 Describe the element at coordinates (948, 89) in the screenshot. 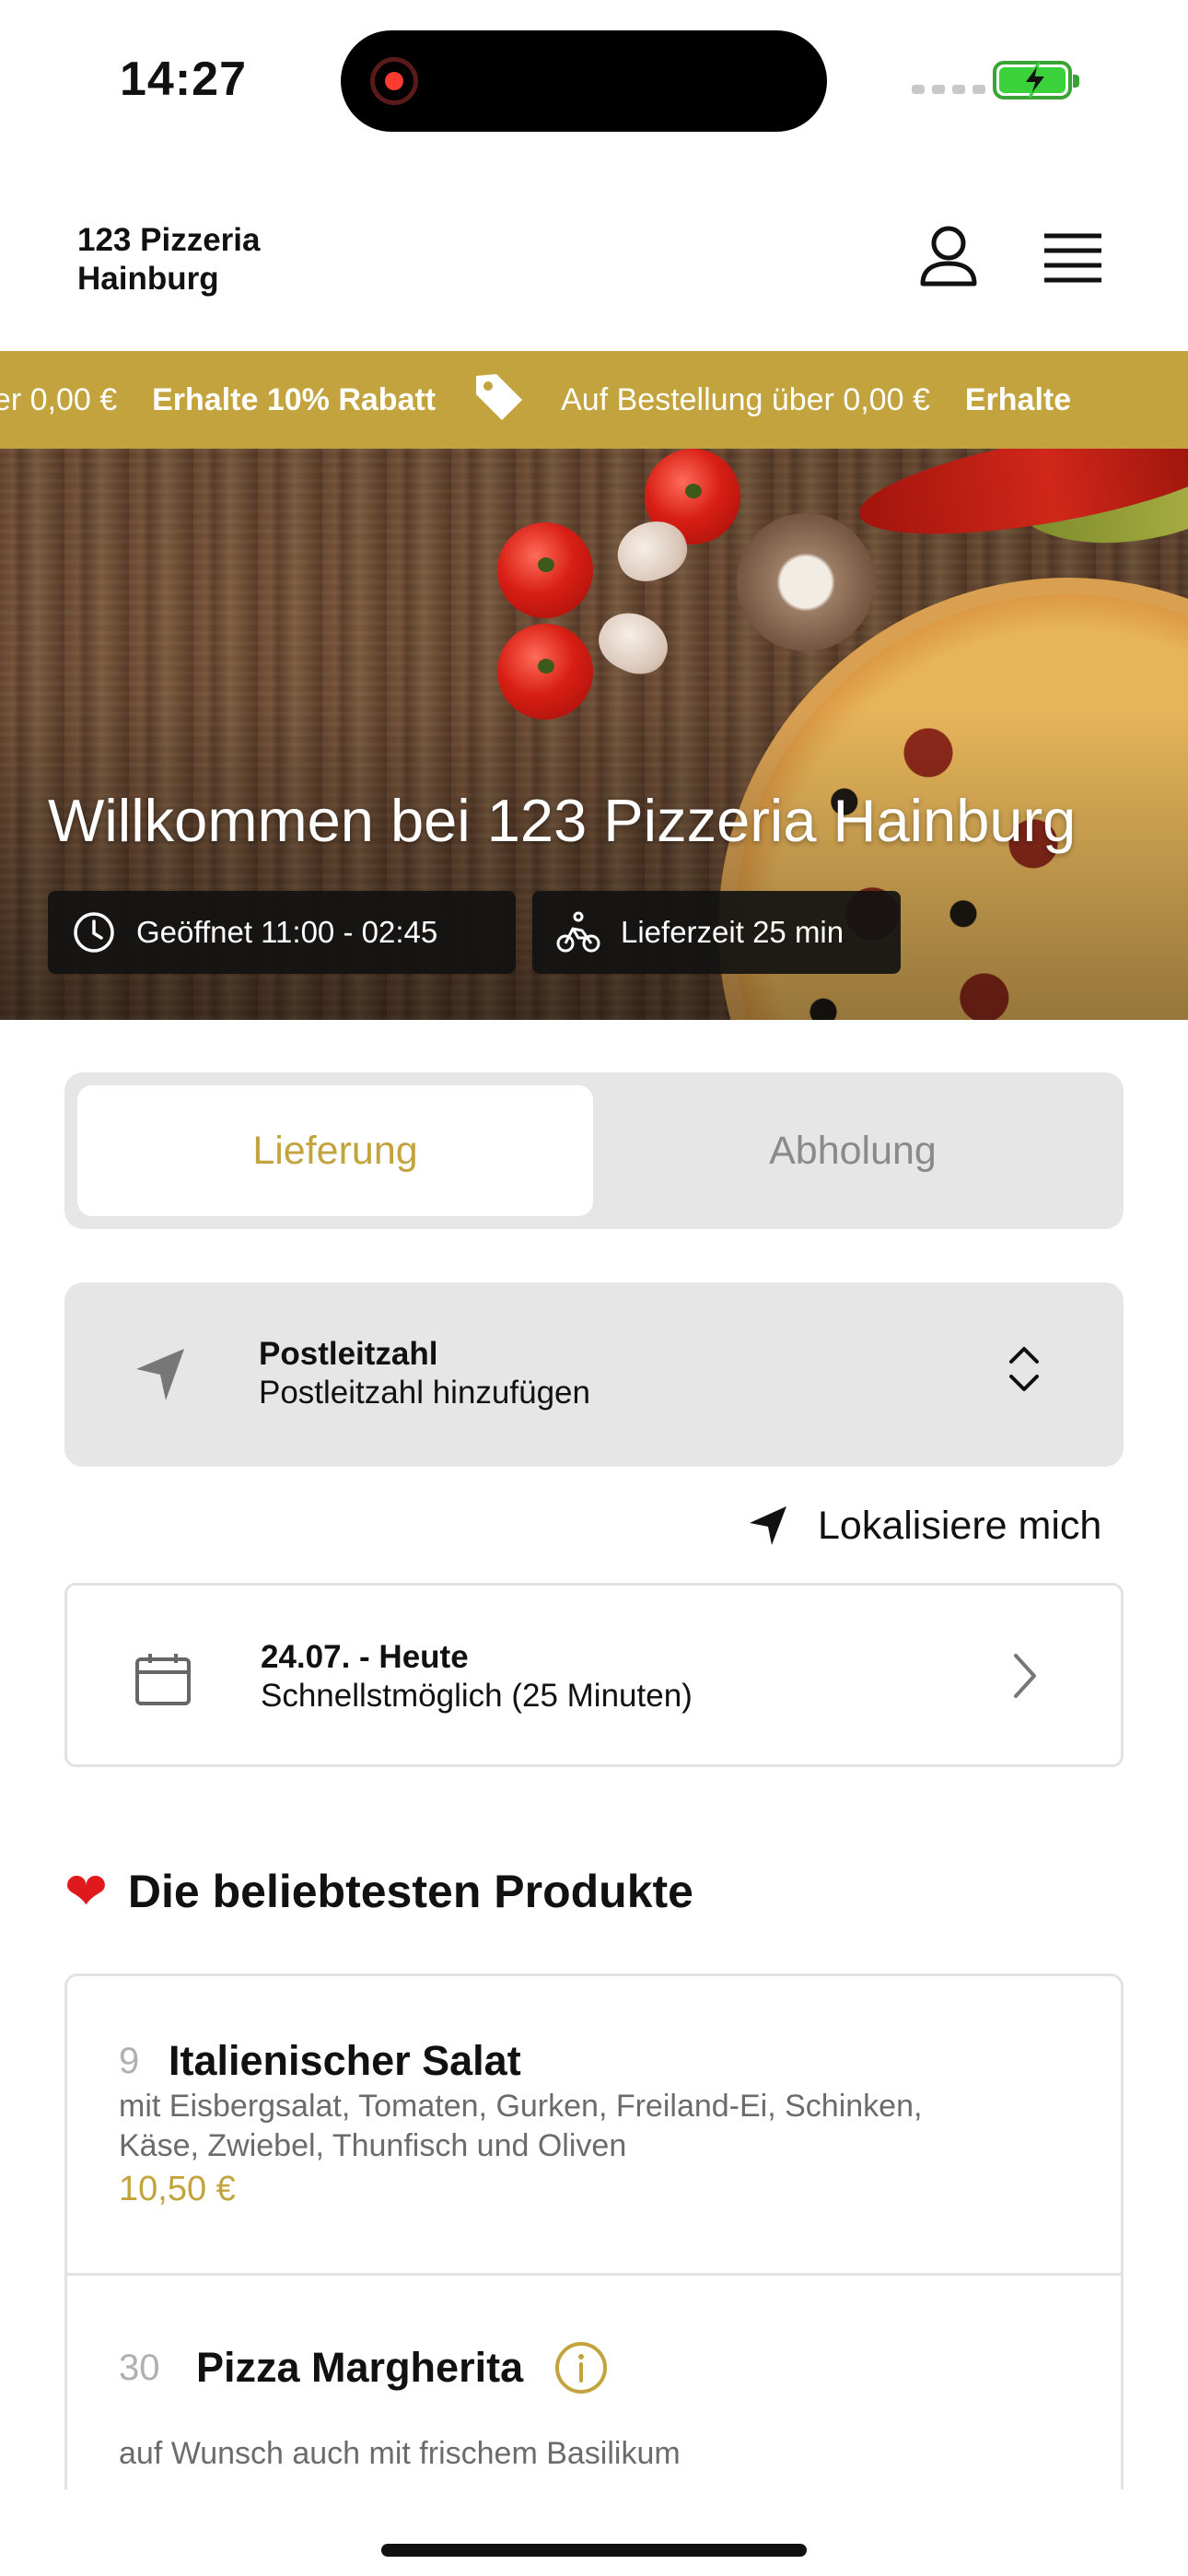

I see `signal-icon` at that location.